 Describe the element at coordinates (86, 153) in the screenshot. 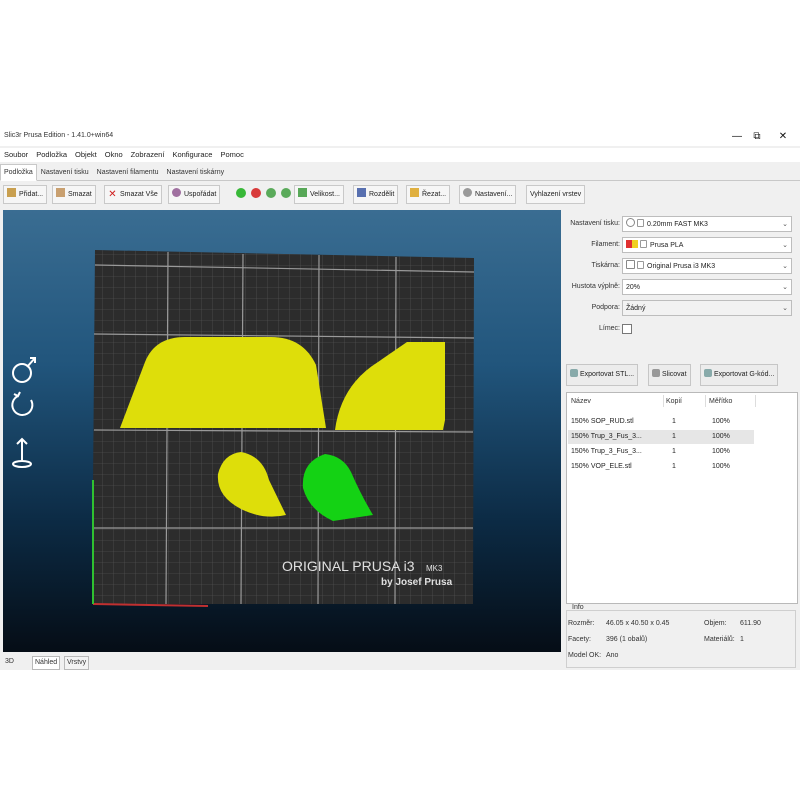

I see `menu-object: Objekt` at that location.